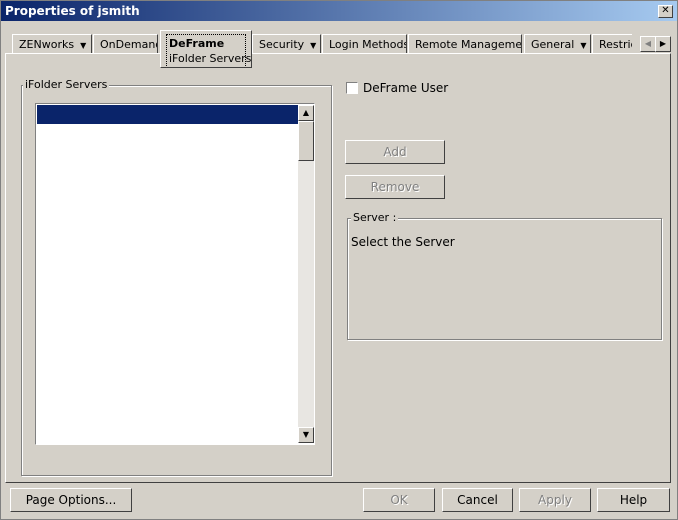 The width and height of the screenshot is (678, 520). I want to click on scrollbar: ▲ ▼, so click(306, 274).